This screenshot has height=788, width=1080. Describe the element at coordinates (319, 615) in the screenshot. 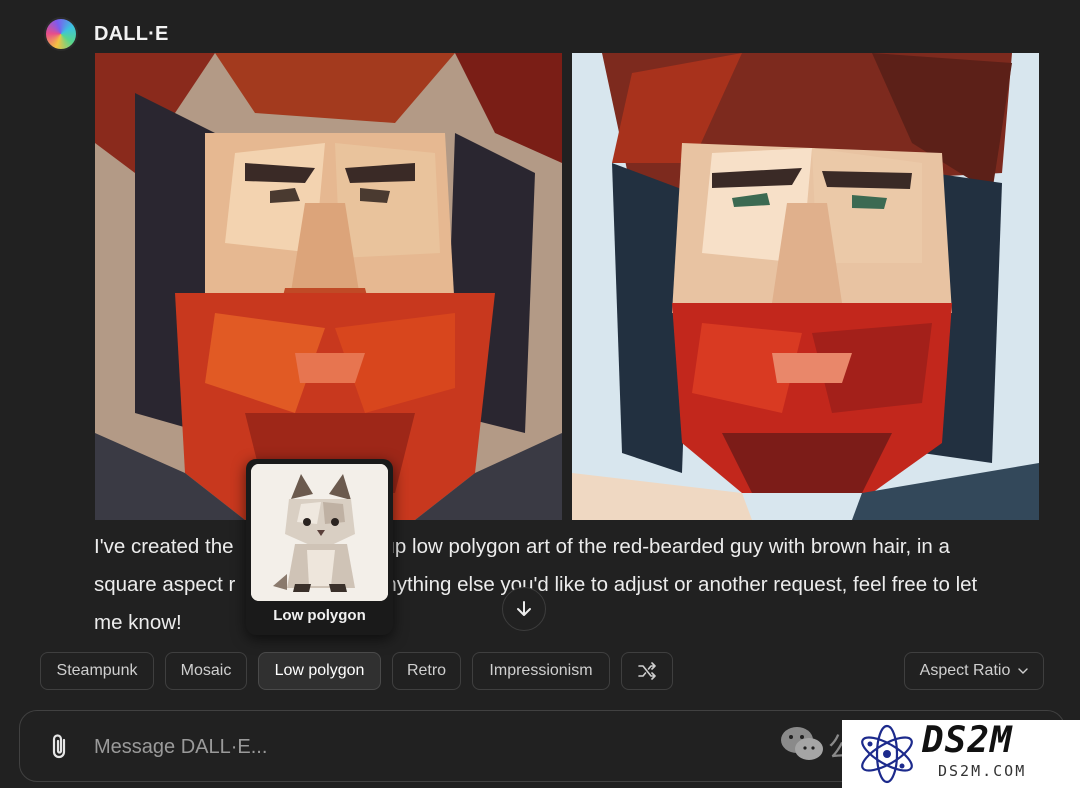

I see `tooltip-label: Low polygon` at that location.